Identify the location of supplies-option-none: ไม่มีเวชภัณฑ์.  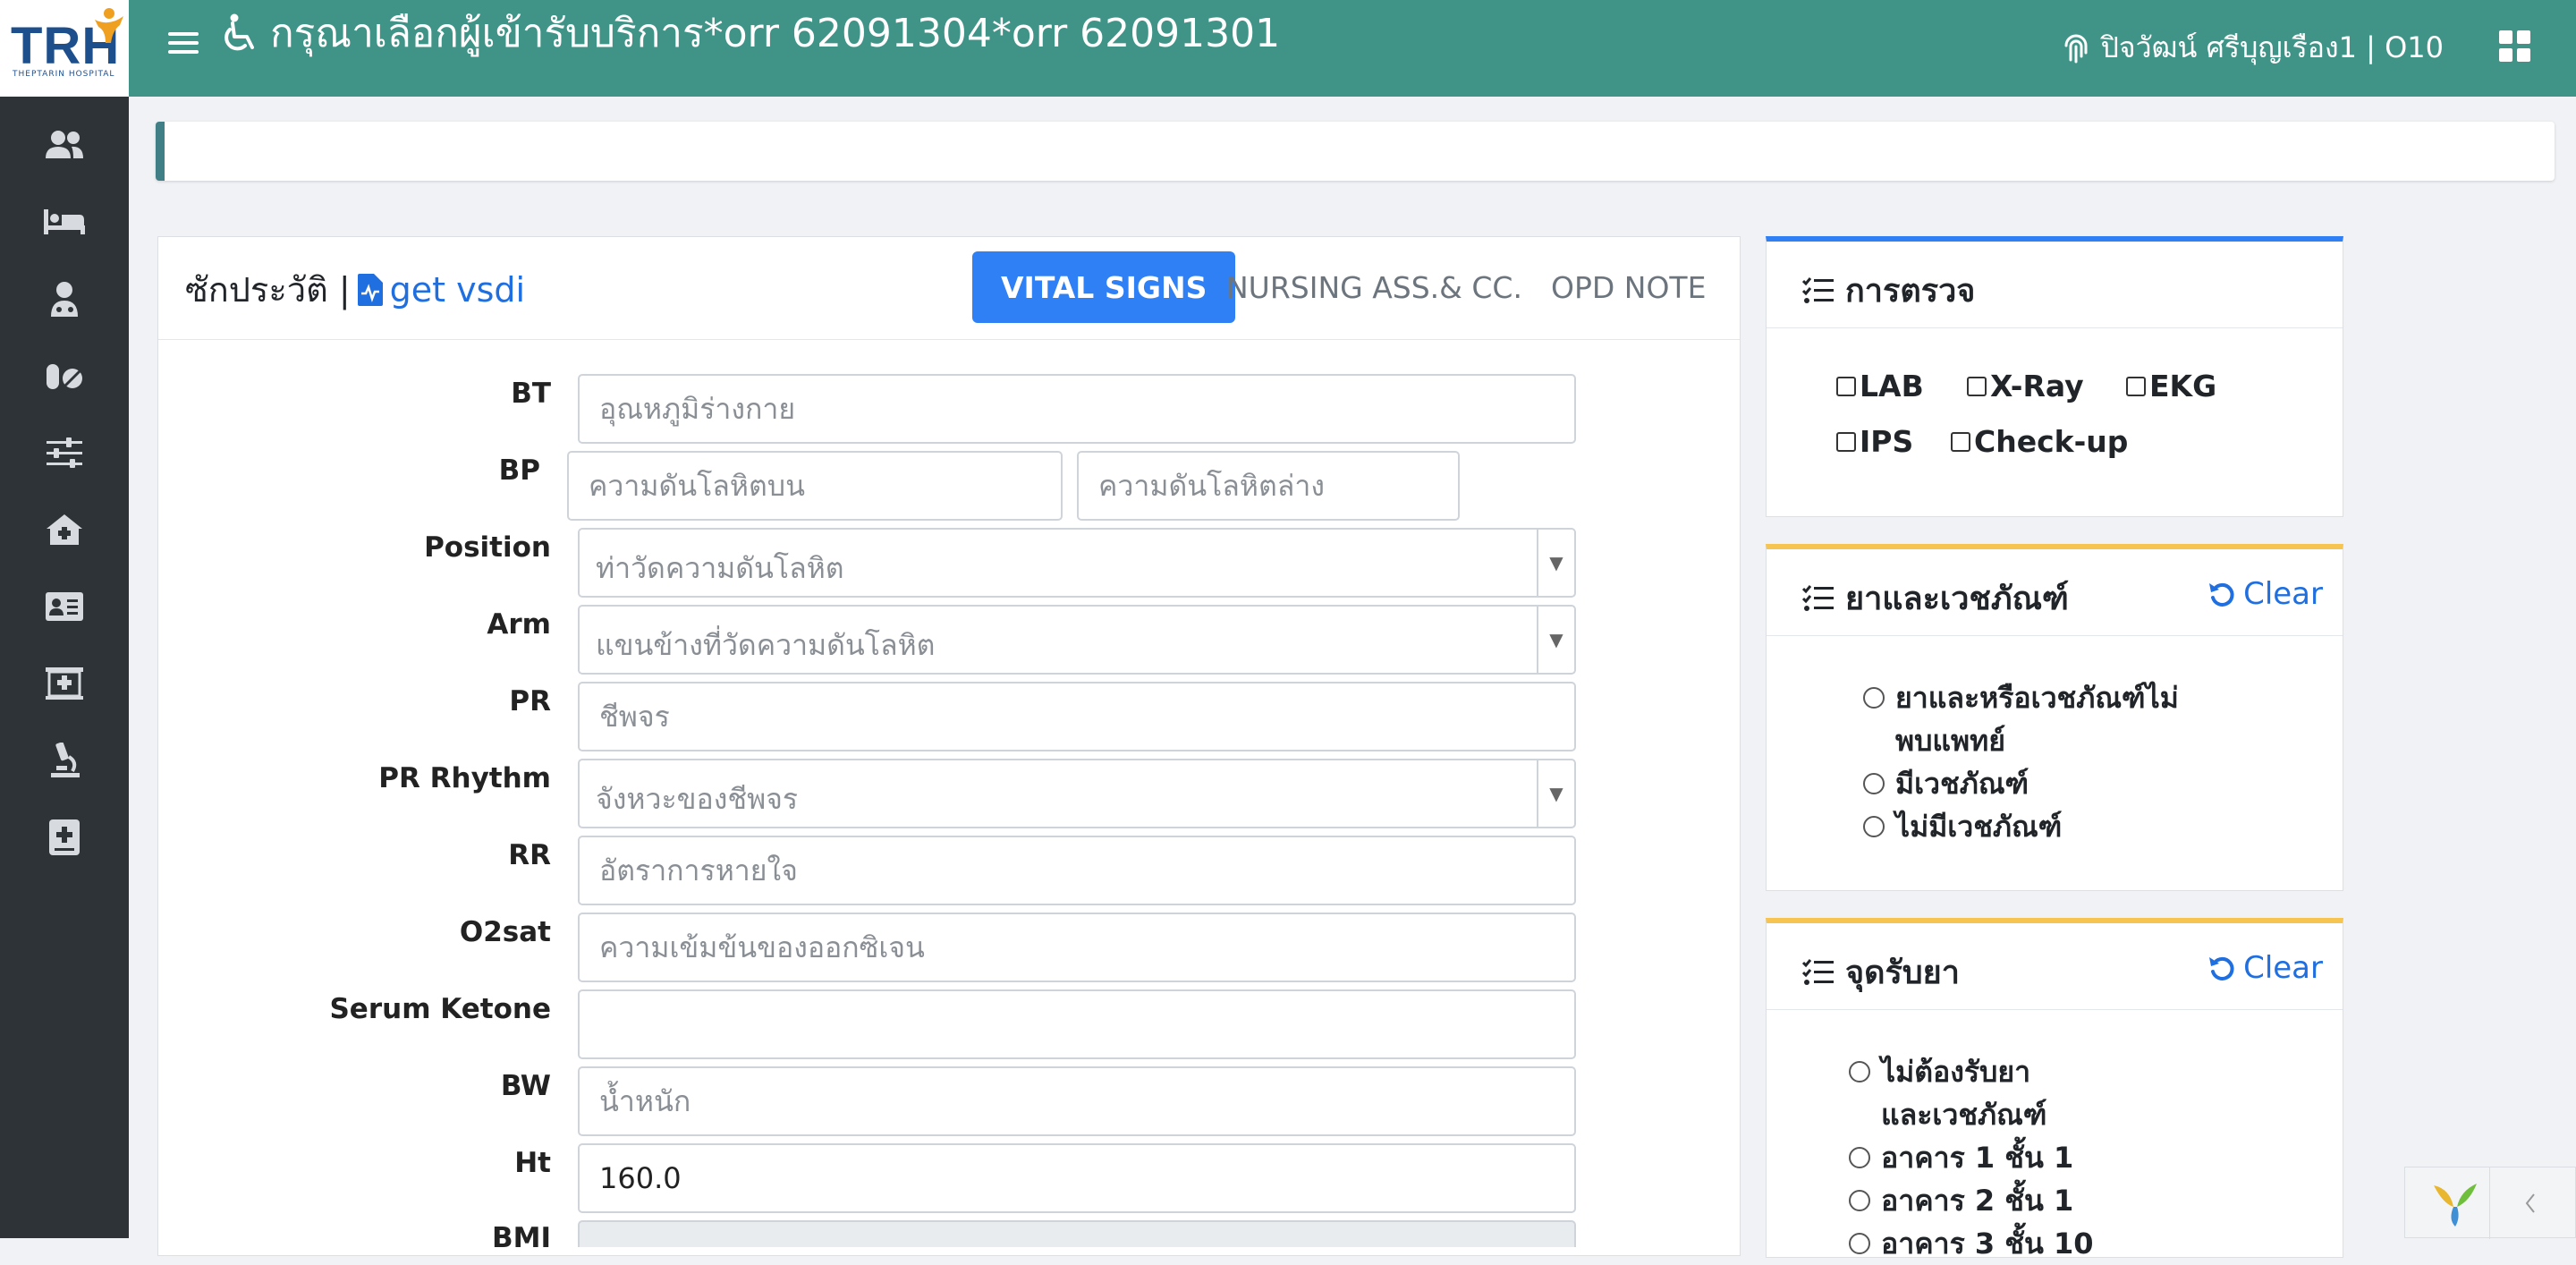
(1962, 826).